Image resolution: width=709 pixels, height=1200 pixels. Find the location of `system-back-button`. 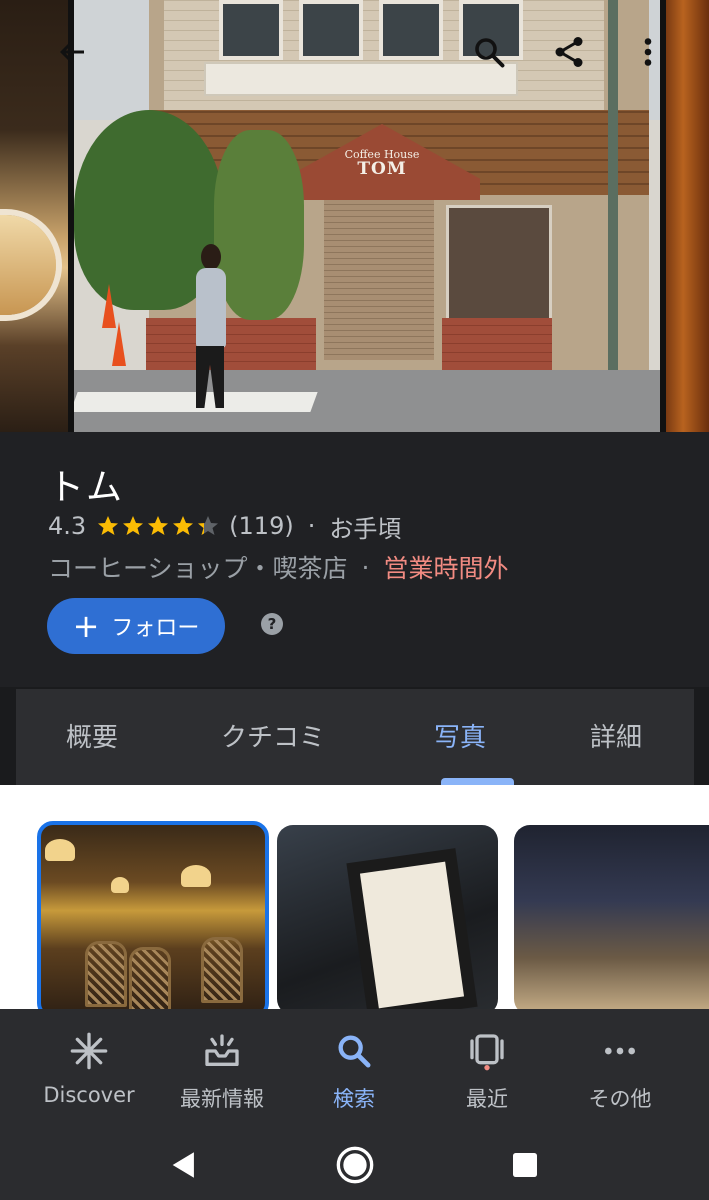

system-back-button is located at coordinates (184, 1165).